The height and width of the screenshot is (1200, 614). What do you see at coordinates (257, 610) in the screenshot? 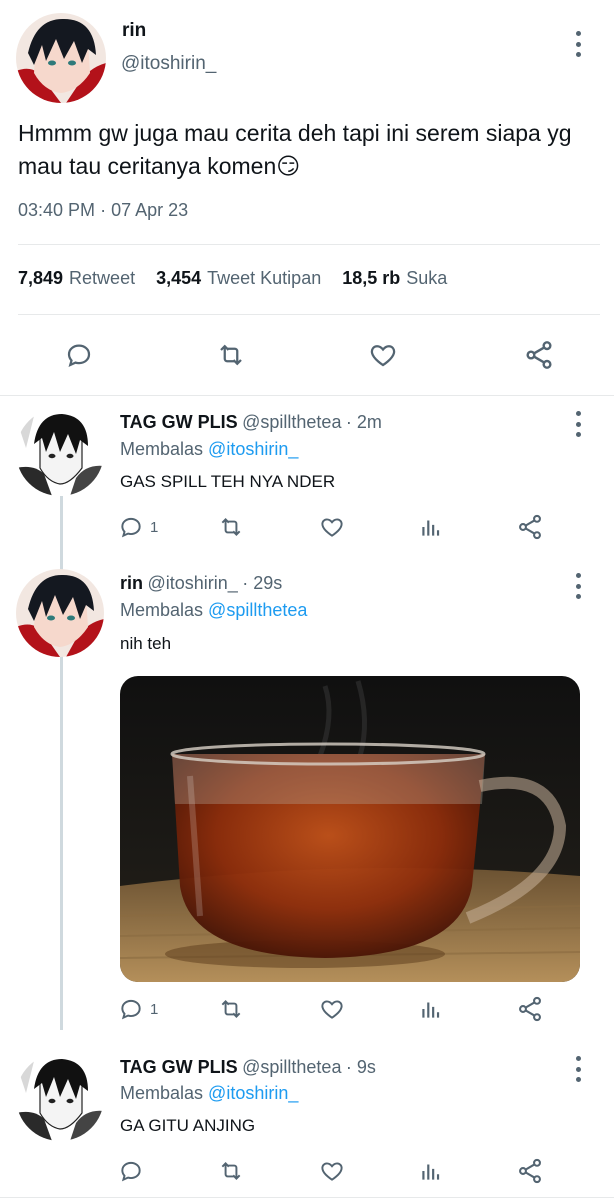
I see `replying-to-link: @spillthetea` at bounding box center [257, 610].